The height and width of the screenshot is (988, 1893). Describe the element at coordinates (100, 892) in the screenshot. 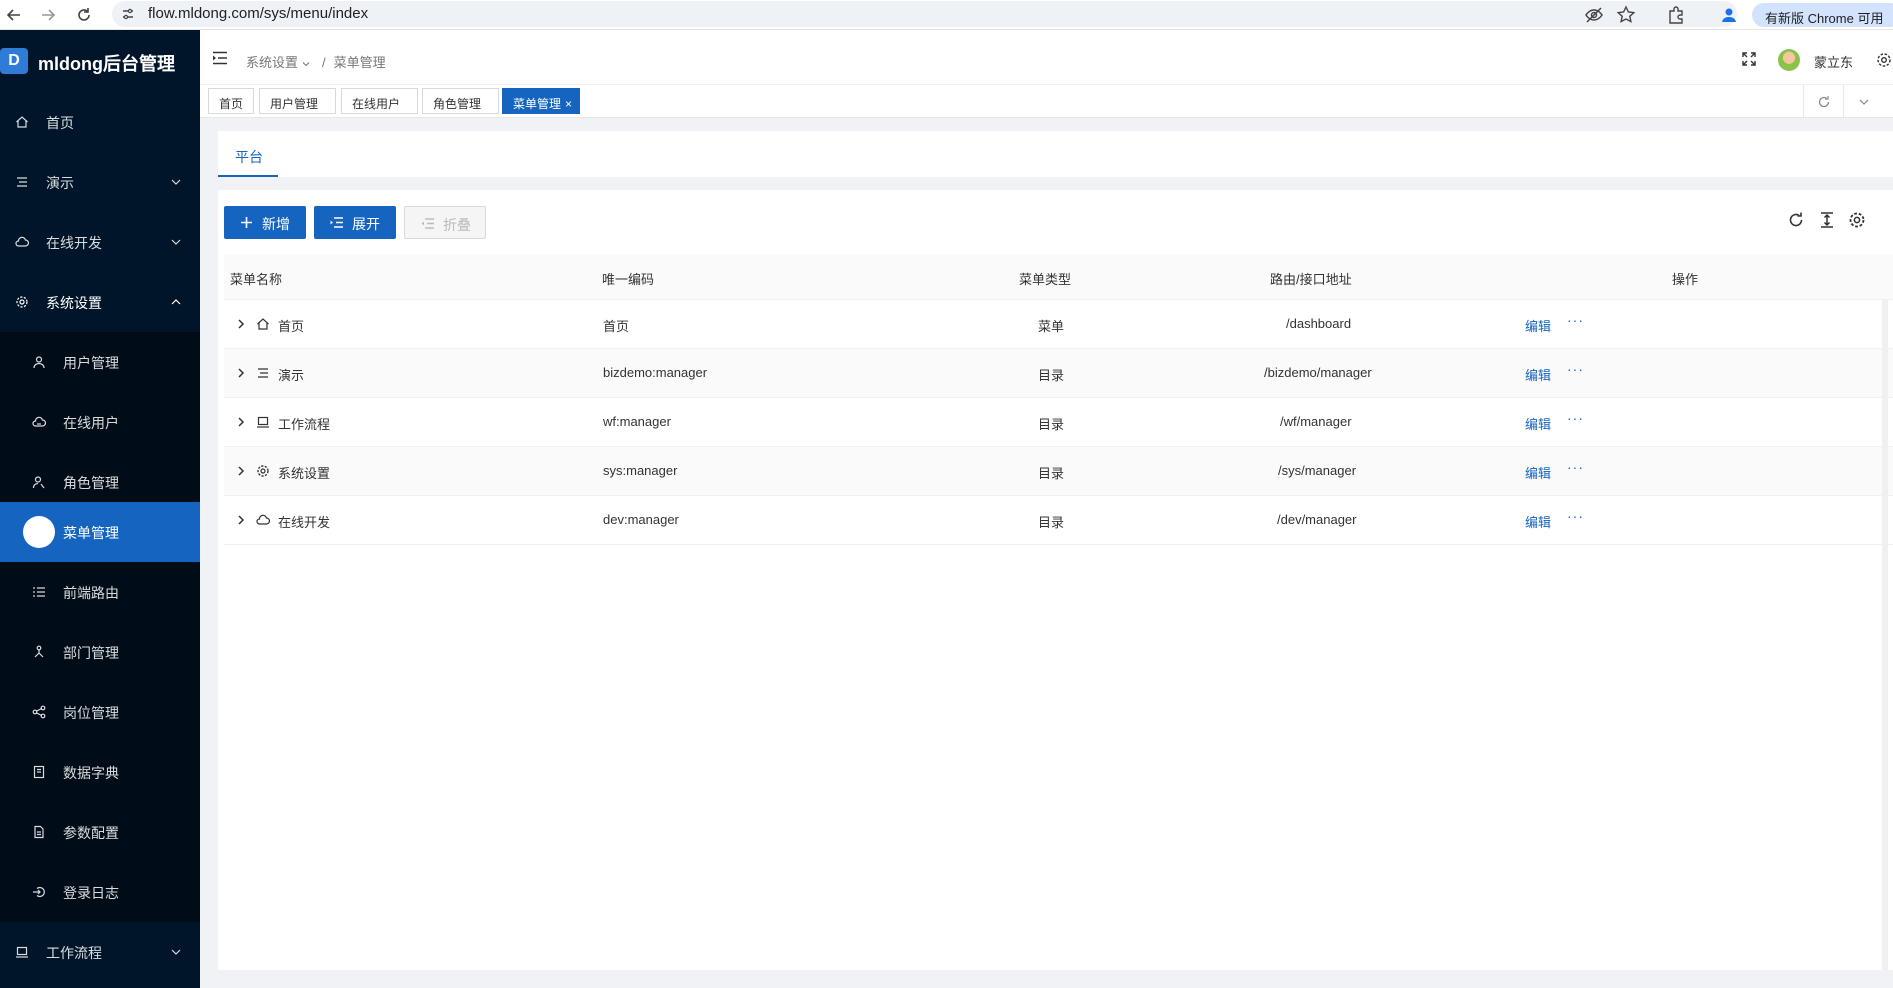

I see `sidebar-item-login-log: 登录日志` at that location.